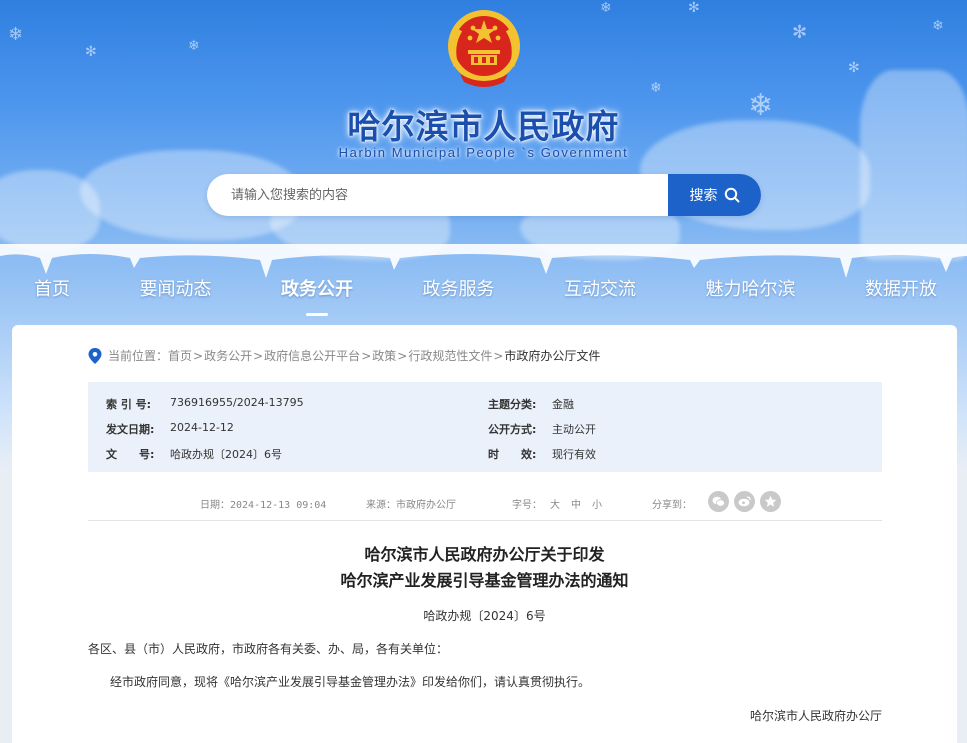 Image resolution: width=967 pixels, height=743 pixels. What do you see at coordinates (384, 355) in the screenshot?
I see `breadcrumb-link-policy: 政策` at bounding box center [384, 355].